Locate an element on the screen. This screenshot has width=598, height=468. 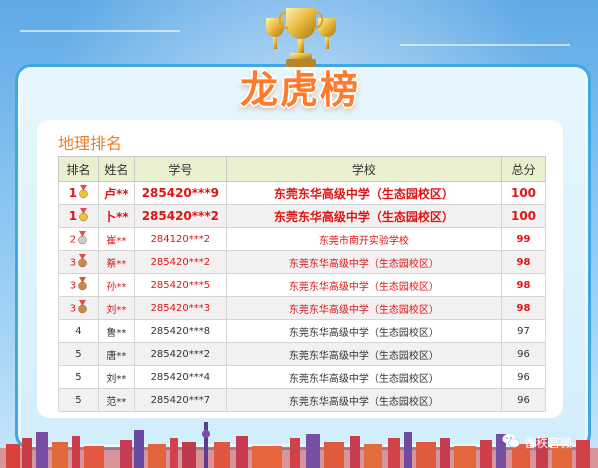
name-cell: 鲁** is located at coordinates (116, 331).